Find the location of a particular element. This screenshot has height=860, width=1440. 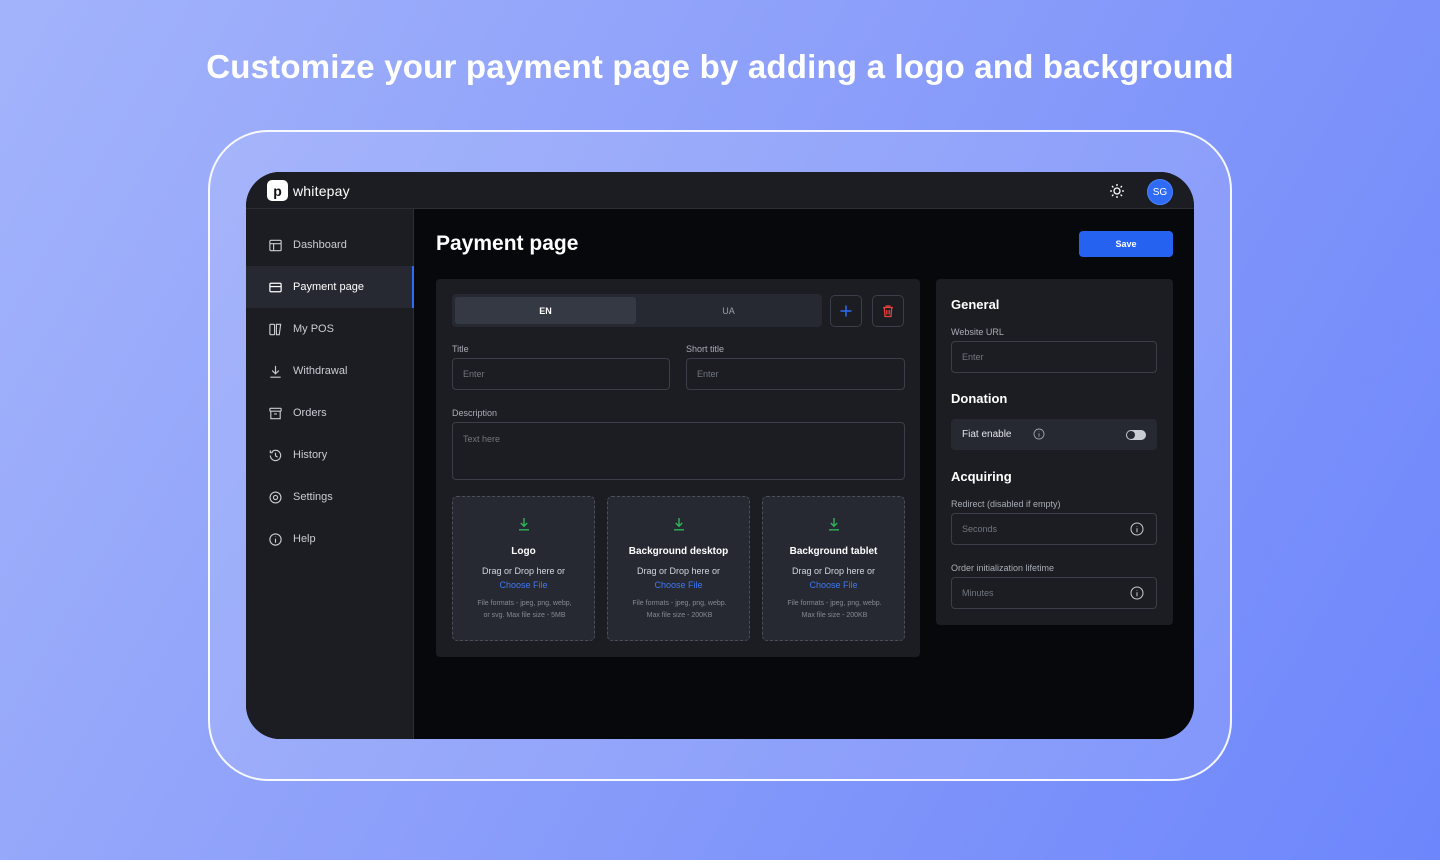

redirect-seconds-input: Seconds is located at coordinates (1054, 529).